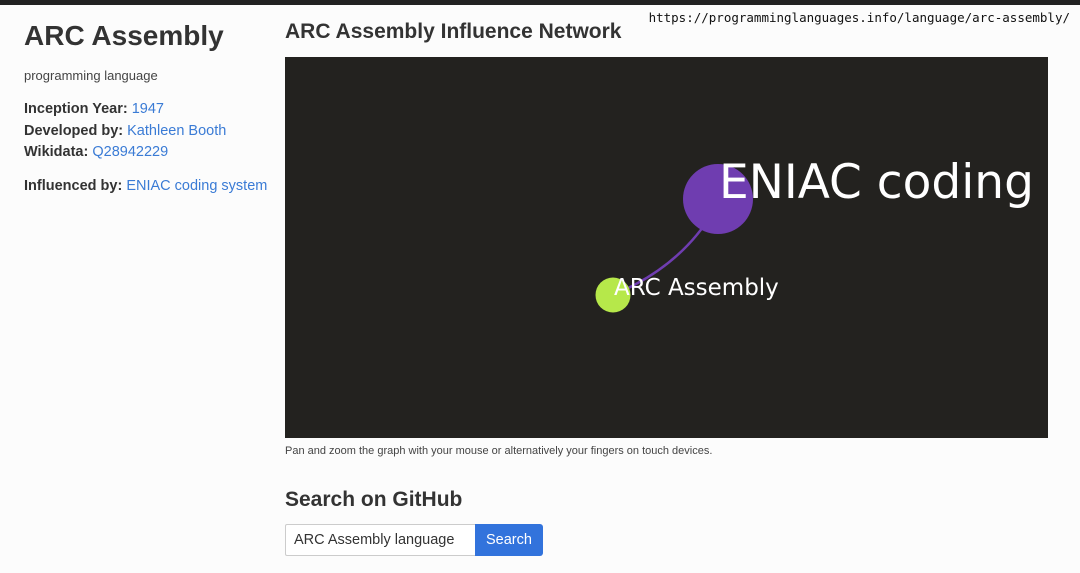  I want to click on developer-link: Kathleen Booth, so click(176, 131).